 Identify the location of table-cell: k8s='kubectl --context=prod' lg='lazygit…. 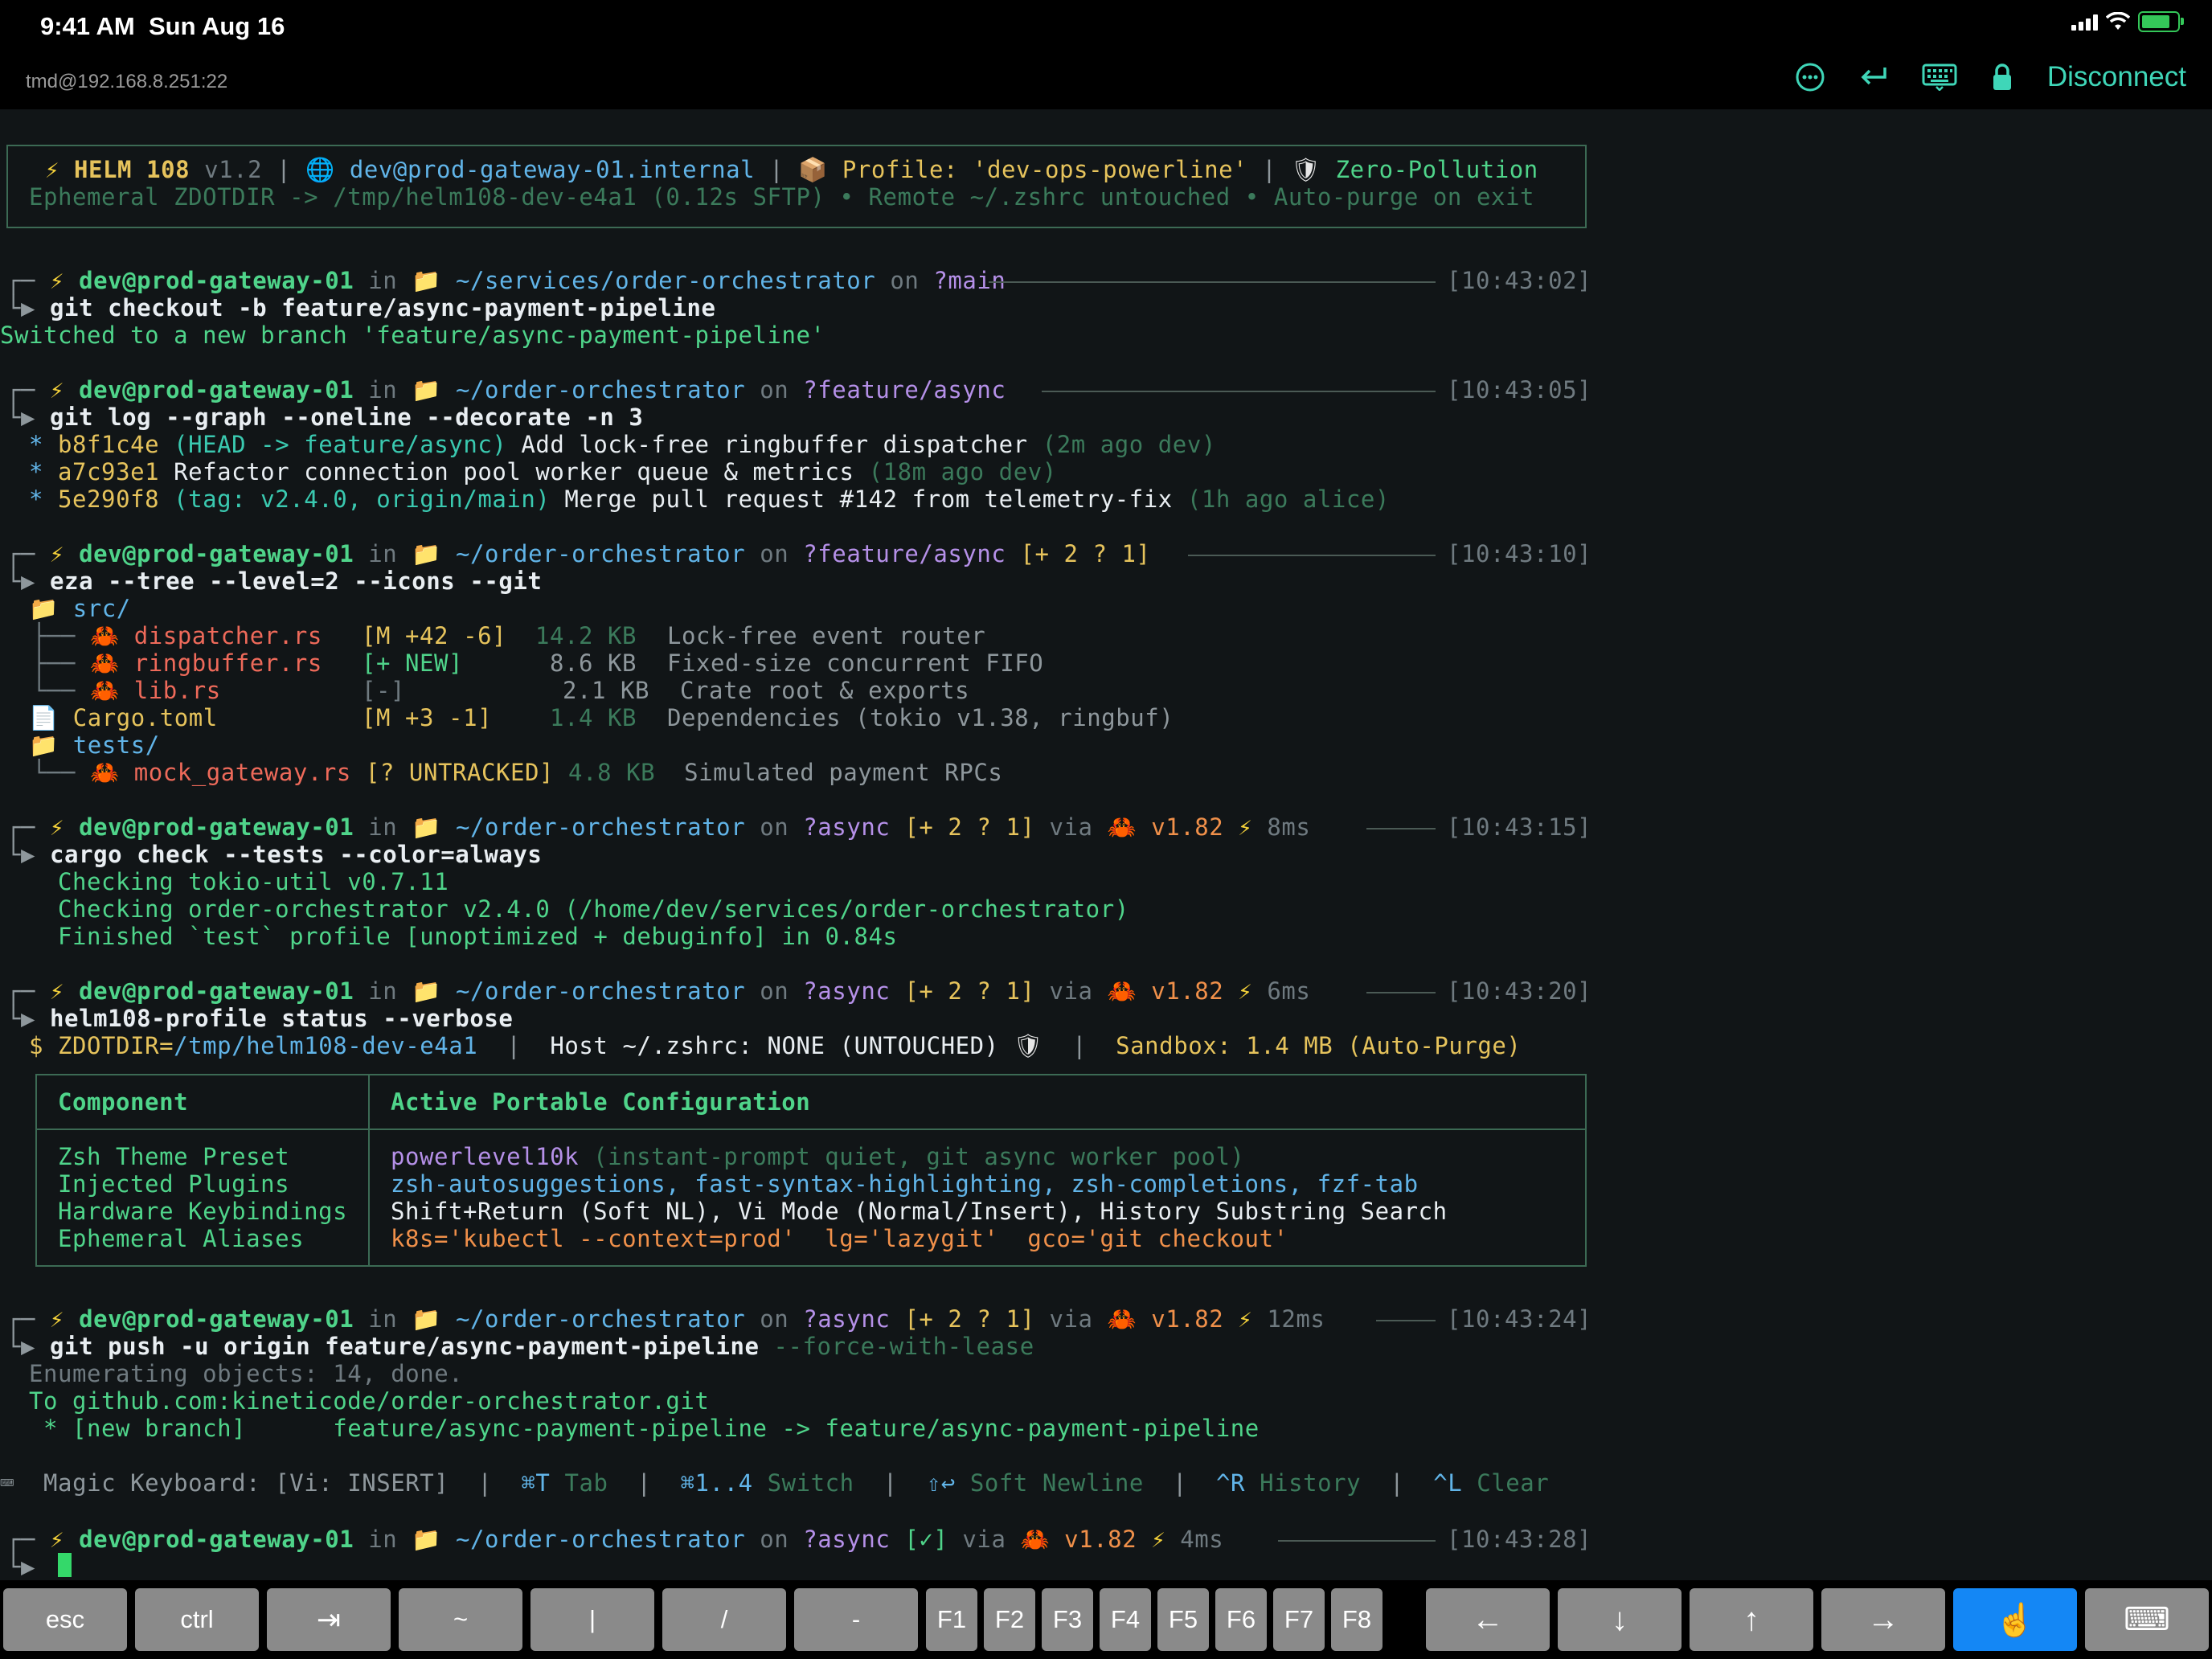
(840, 1238).